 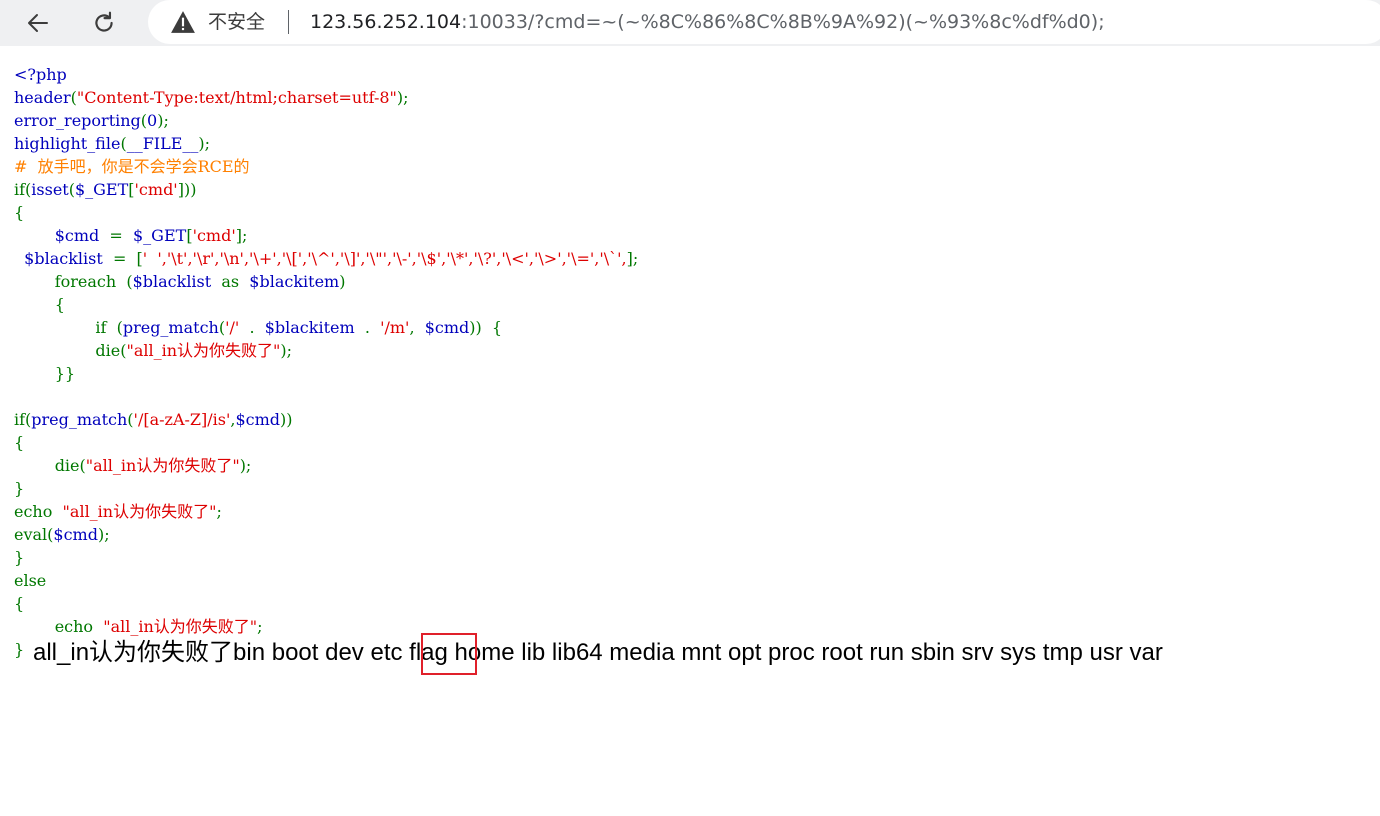 What do you see at coordinates (232, 327) in the screenshot?
I see `code-token: '/'` at bounding box center [232, 327].